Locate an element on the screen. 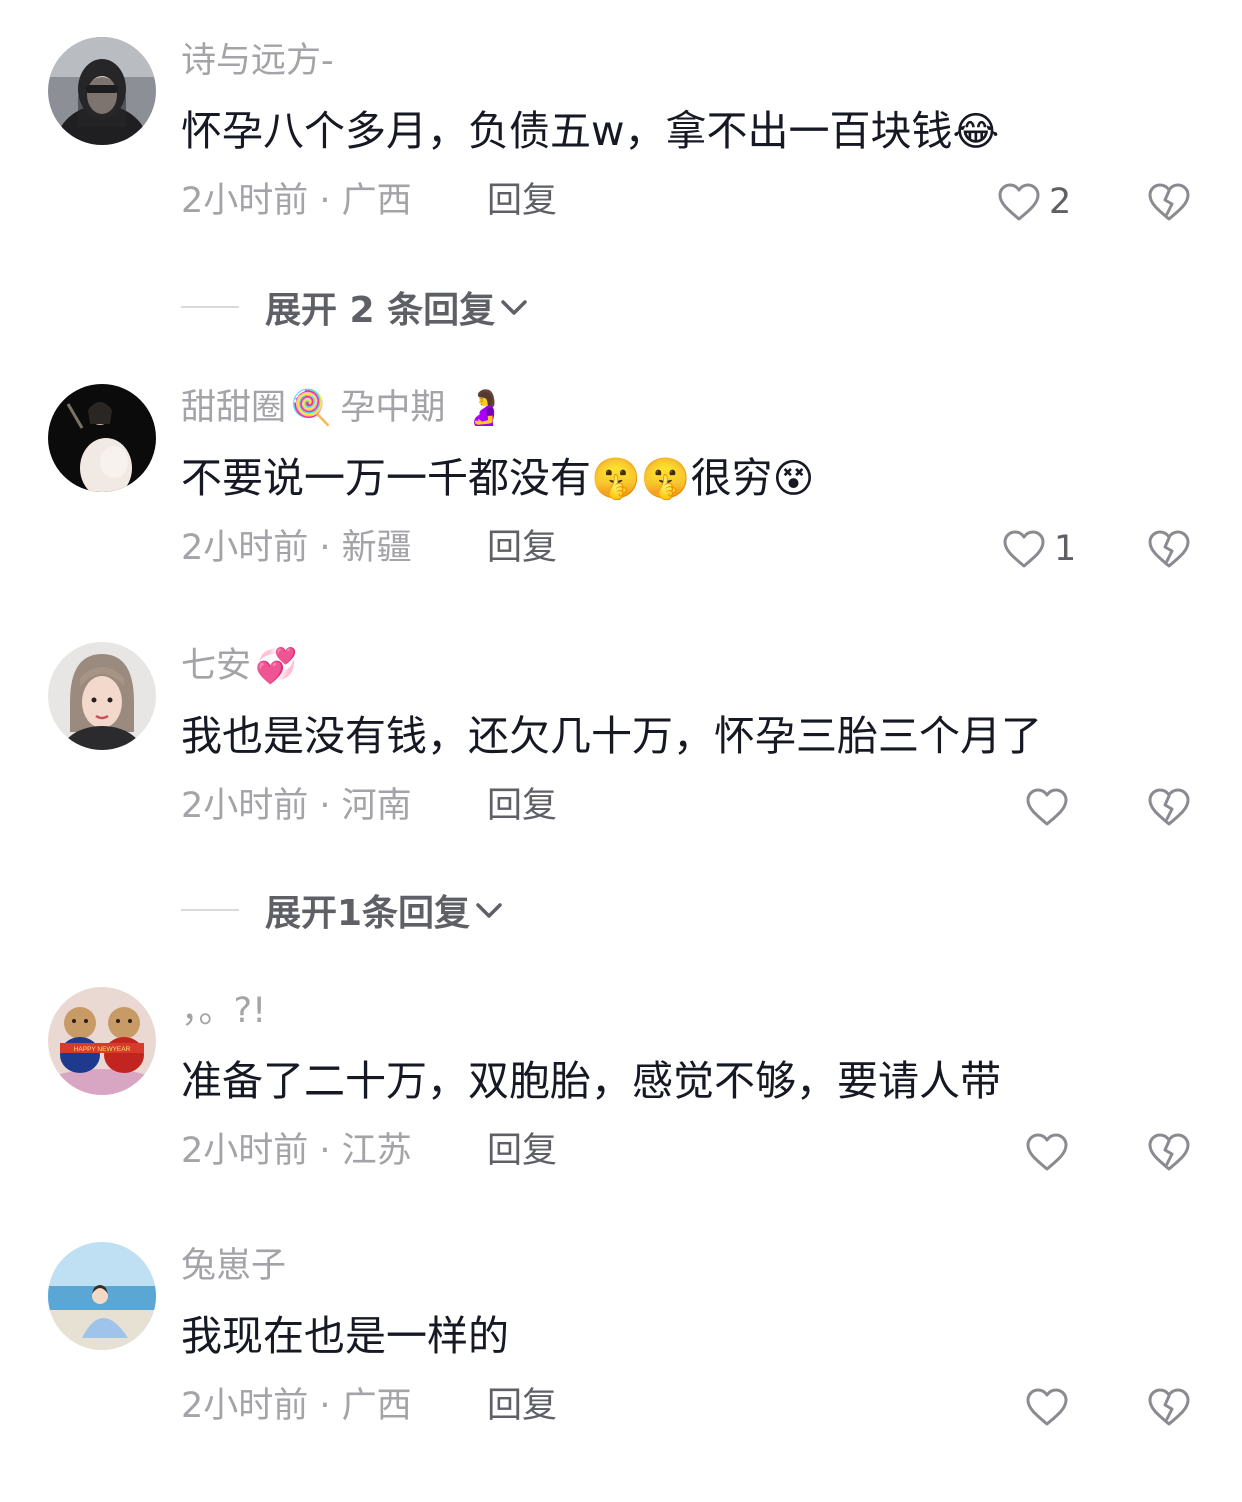 The width and height of the screenshot is (1242, 1502). comment-text: 怀孕八个多月，负债五w，拿不出一百块钱😂 is located at coordinates (590, 131).